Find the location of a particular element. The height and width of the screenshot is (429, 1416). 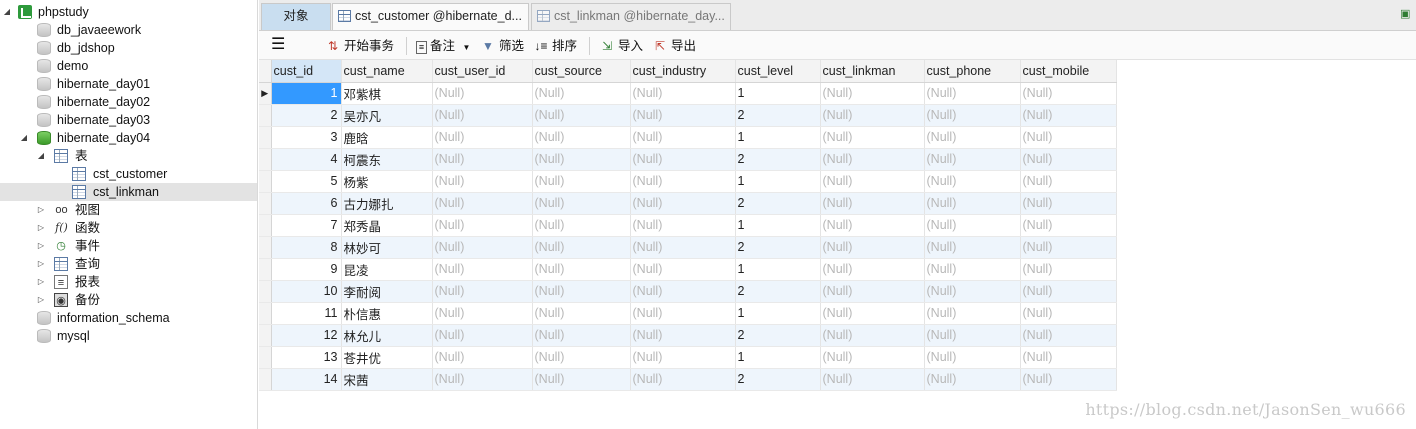

tree-item-hibernate-day02: hibernate_day02 is located at coordinates (128, 102).